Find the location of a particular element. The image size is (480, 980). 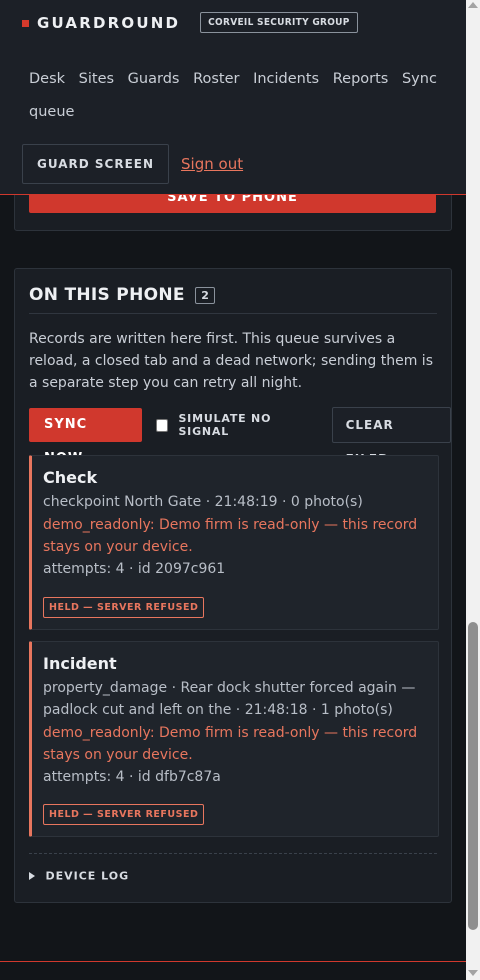

brand-mark-icon is located at coordinates (25, 23).